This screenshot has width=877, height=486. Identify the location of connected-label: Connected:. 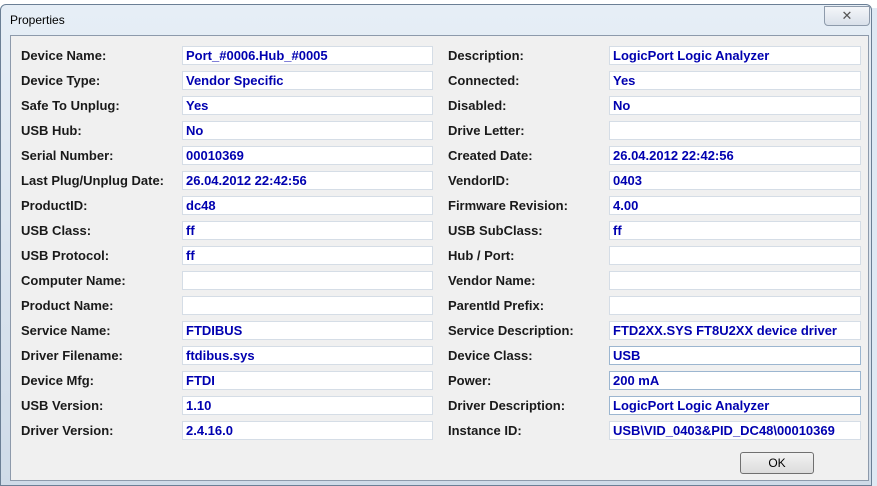
(484, 80).